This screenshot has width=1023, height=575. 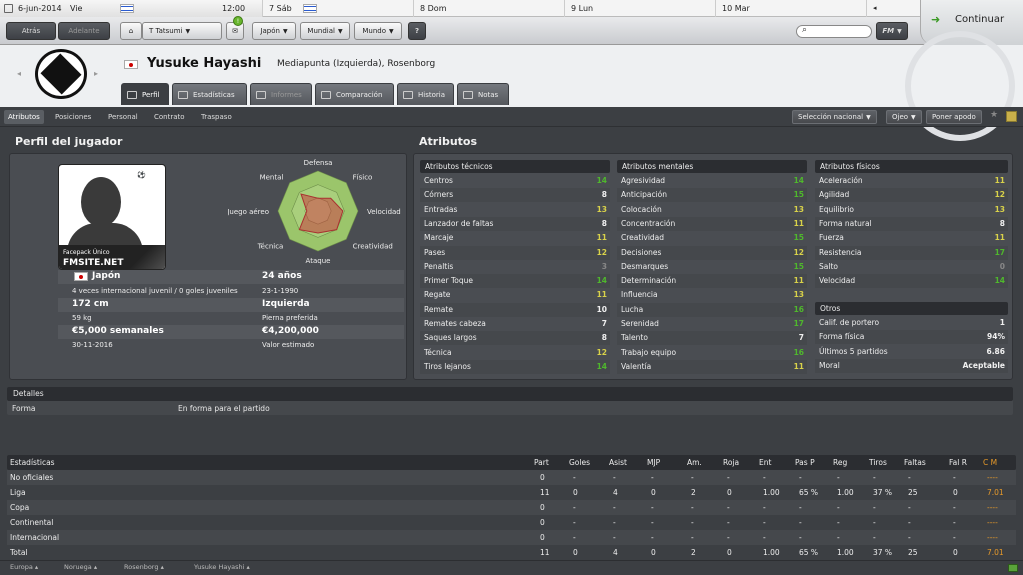 What do you see at coordinates (911, 210) in the screenshot?
I see `attribute-row: Equilibrio 13` at bounding box center [911, 210].